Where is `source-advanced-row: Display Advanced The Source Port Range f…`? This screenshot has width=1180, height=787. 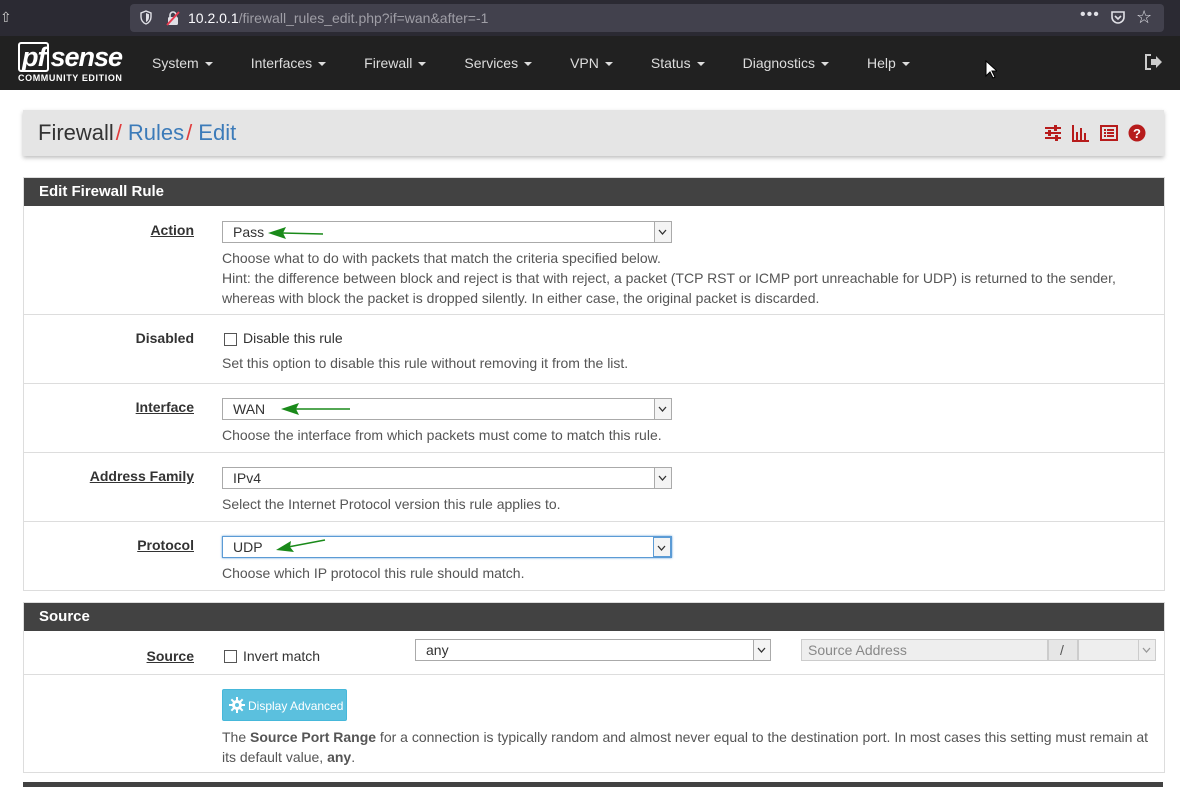
source-advanced-row: Display Advanced The Source Port Range f… is located at coordinates (594, 722).